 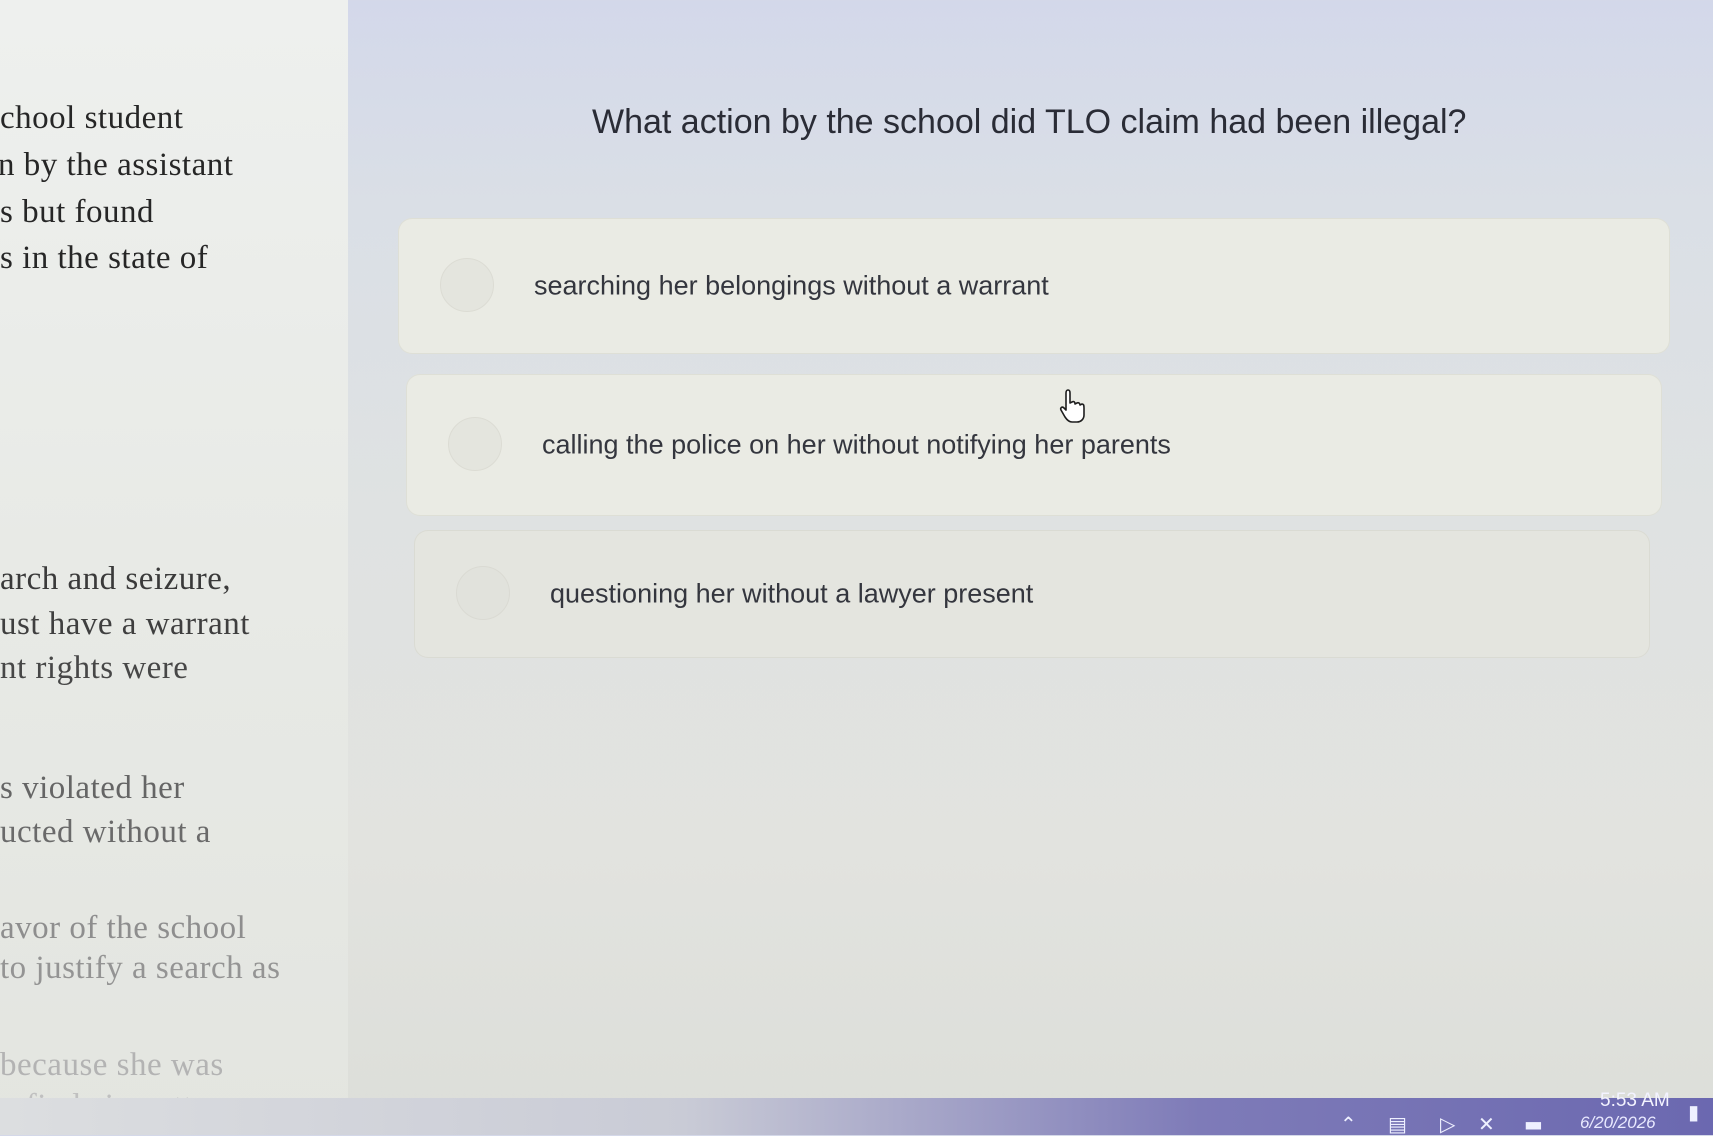 What do you see at coordinates (94, 668) in the screenshot?
I see `passage-line: nt rights were` at bounding box center [94, 668].